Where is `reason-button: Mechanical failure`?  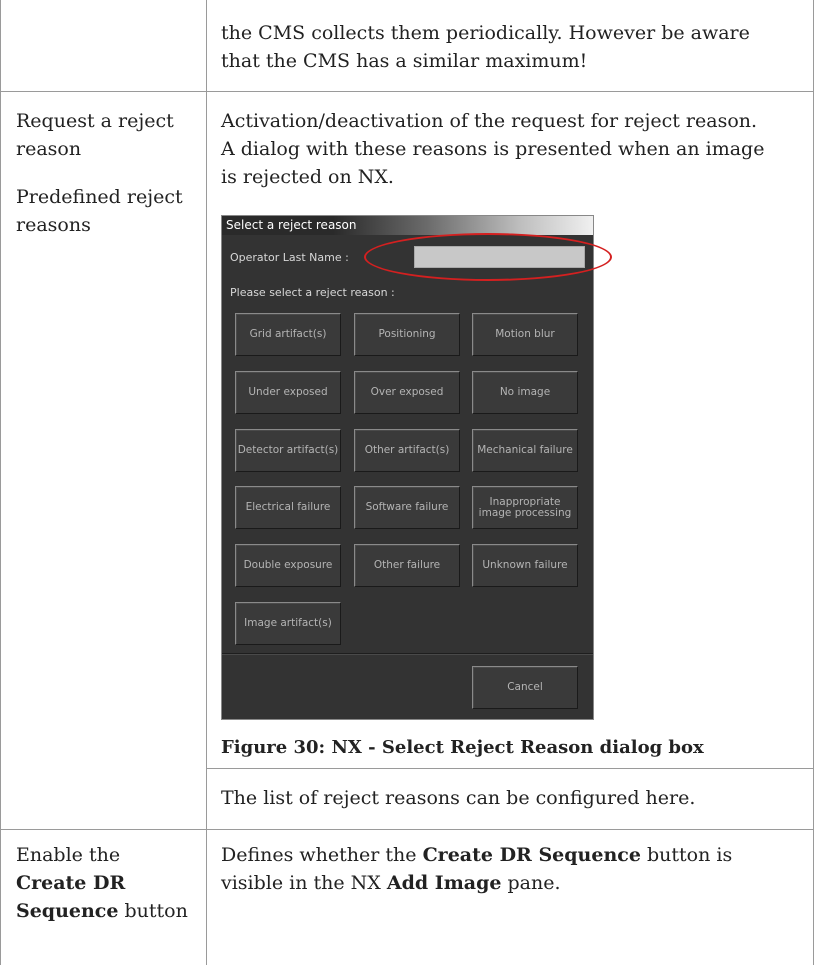
reason-button: Mechanical failure is located at coordinates (525, 450).